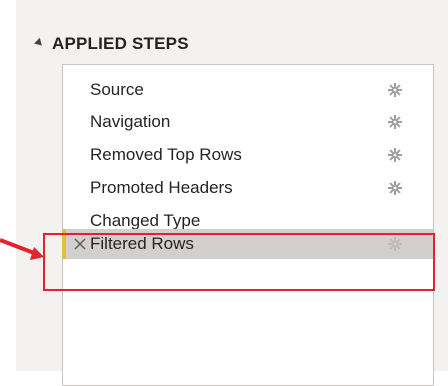 This screenshot has height=386, width=448. I want to click on step-label: Source, so click(117, 89).